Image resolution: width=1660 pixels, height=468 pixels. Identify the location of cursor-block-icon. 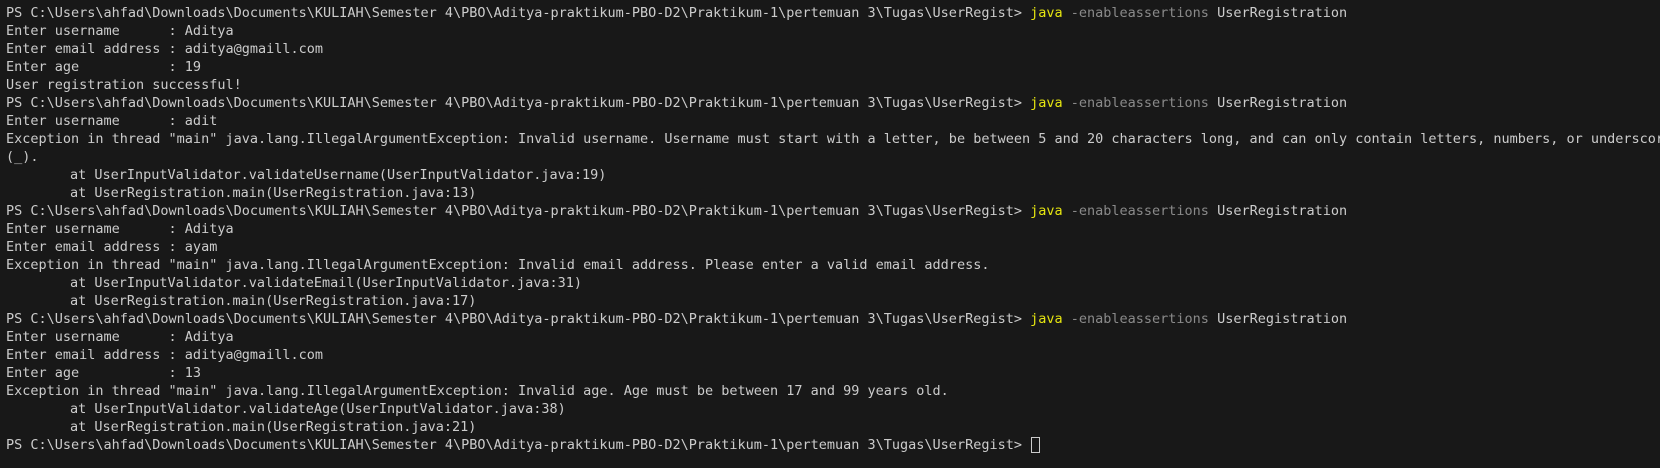
(1036, 445).